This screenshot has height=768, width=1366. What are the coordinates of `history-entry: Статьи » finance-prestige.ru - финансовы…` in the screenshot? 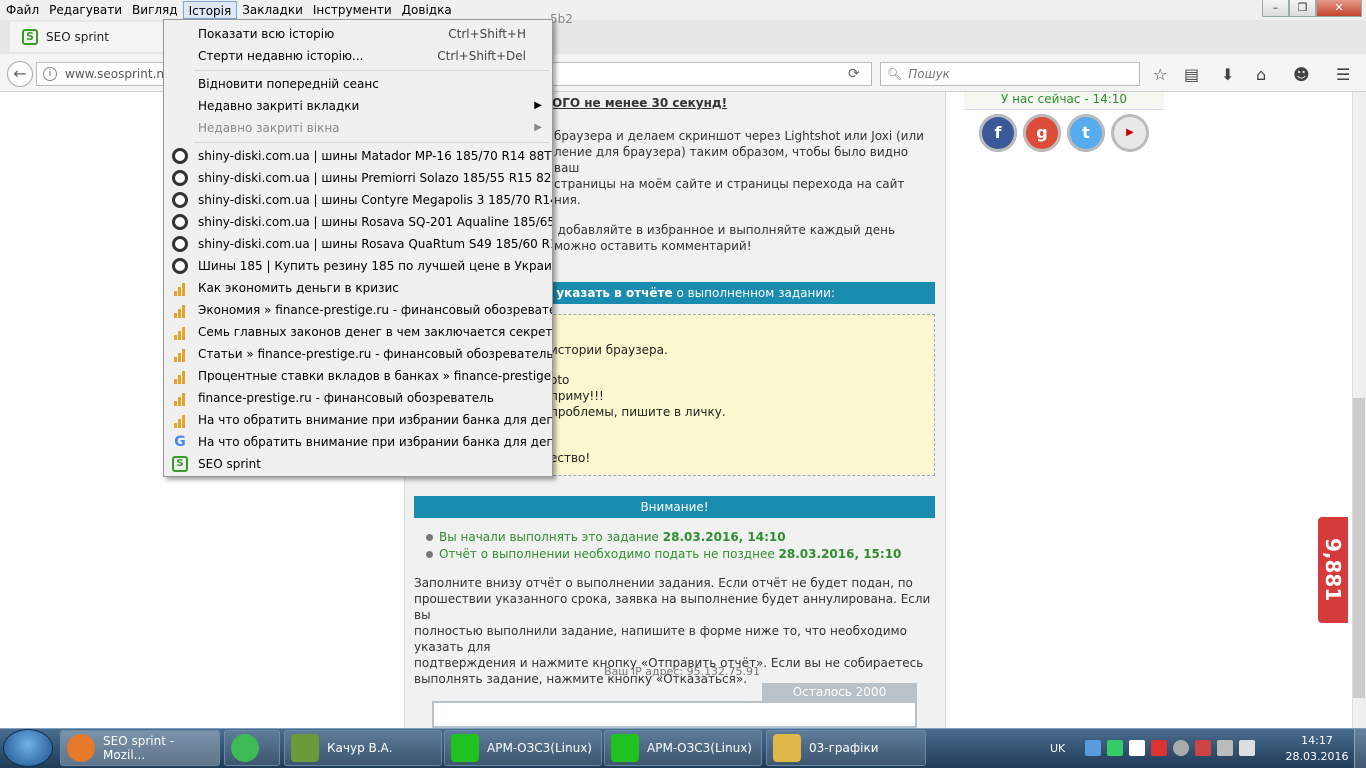 It's located at (358, 354).